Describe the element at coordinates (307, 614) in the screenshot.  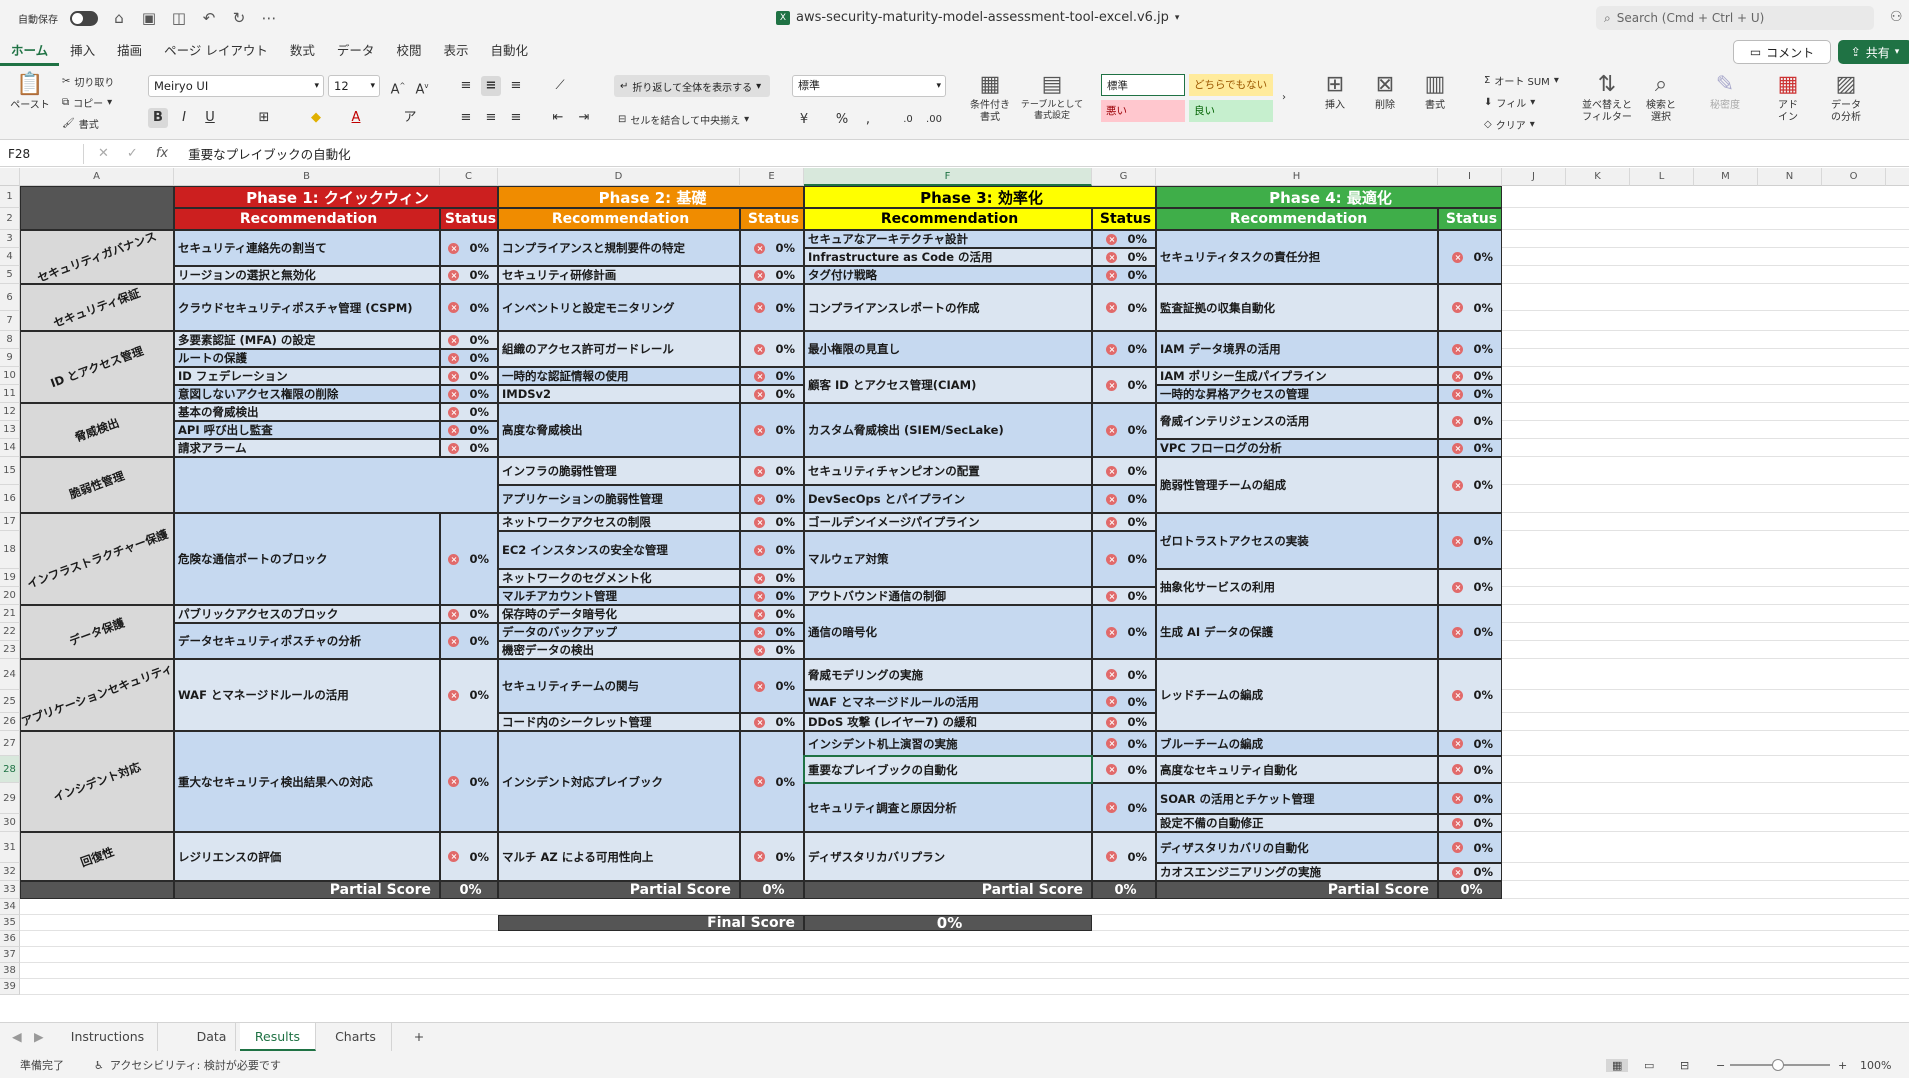
I see `recommendation-cell: パブリックアクセスのブロック` at that location.